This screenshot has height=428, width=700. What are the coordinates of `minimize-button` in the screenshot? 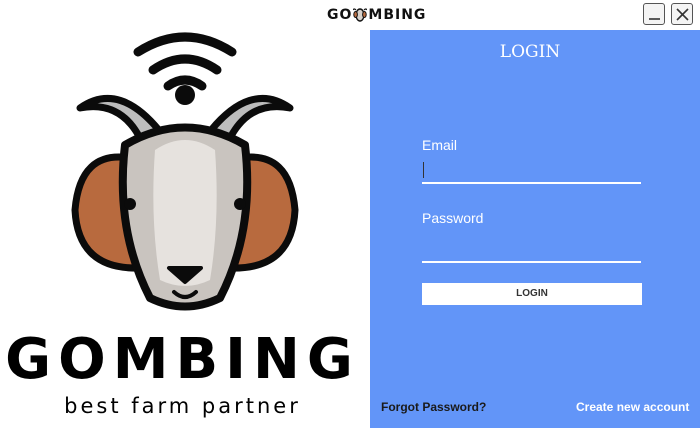 It's located at (654, 14).